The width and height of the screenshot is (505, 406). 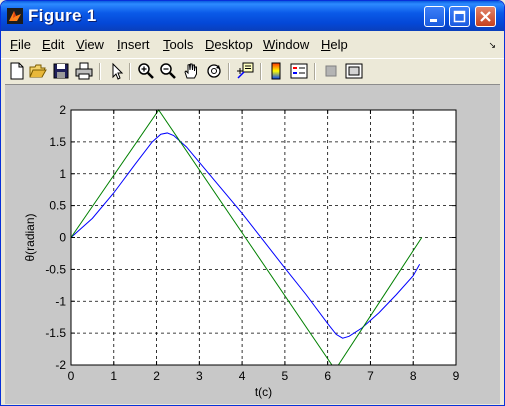 What do you see at coordinates (53, 44) in the screenshot?
I see `menu-edit: Edit` at bounding box center [53, 44].